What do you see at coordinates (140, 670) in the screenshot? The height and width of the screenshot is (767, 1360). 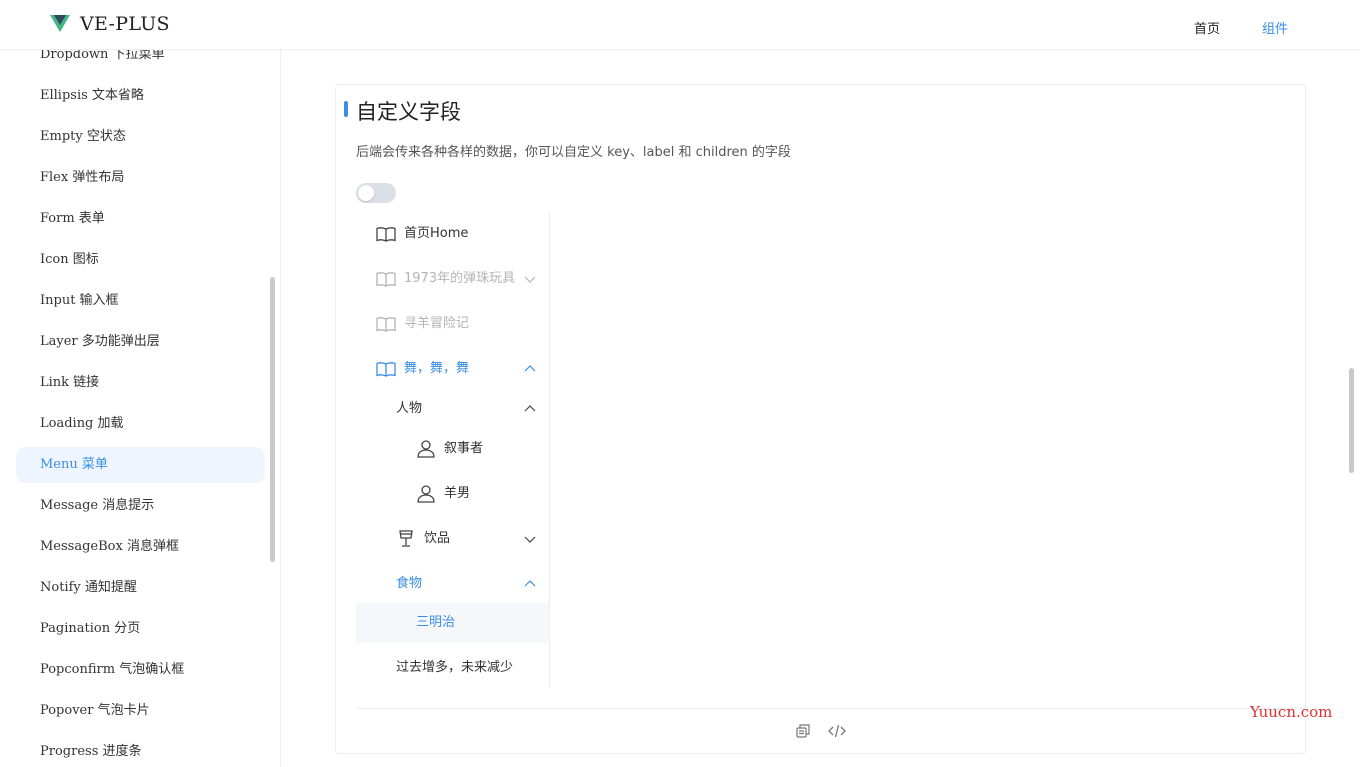 I see `sidebar-item-popconfirm: Popconfirm 气泡确认框` at bounding box center [140, 670].